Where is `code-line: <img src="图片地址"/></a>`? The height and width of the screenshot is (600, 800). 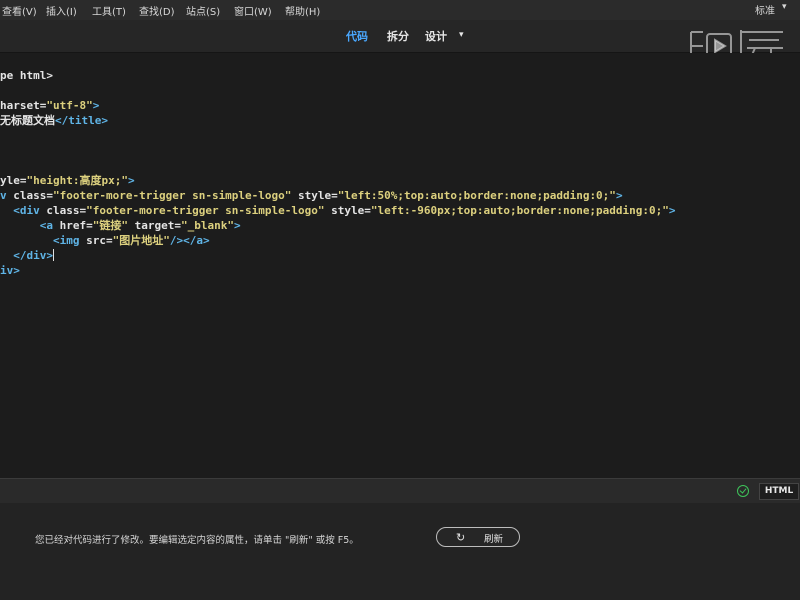
code-line: <img src="图片地址"/></a> is located at coordinates (105, 241).